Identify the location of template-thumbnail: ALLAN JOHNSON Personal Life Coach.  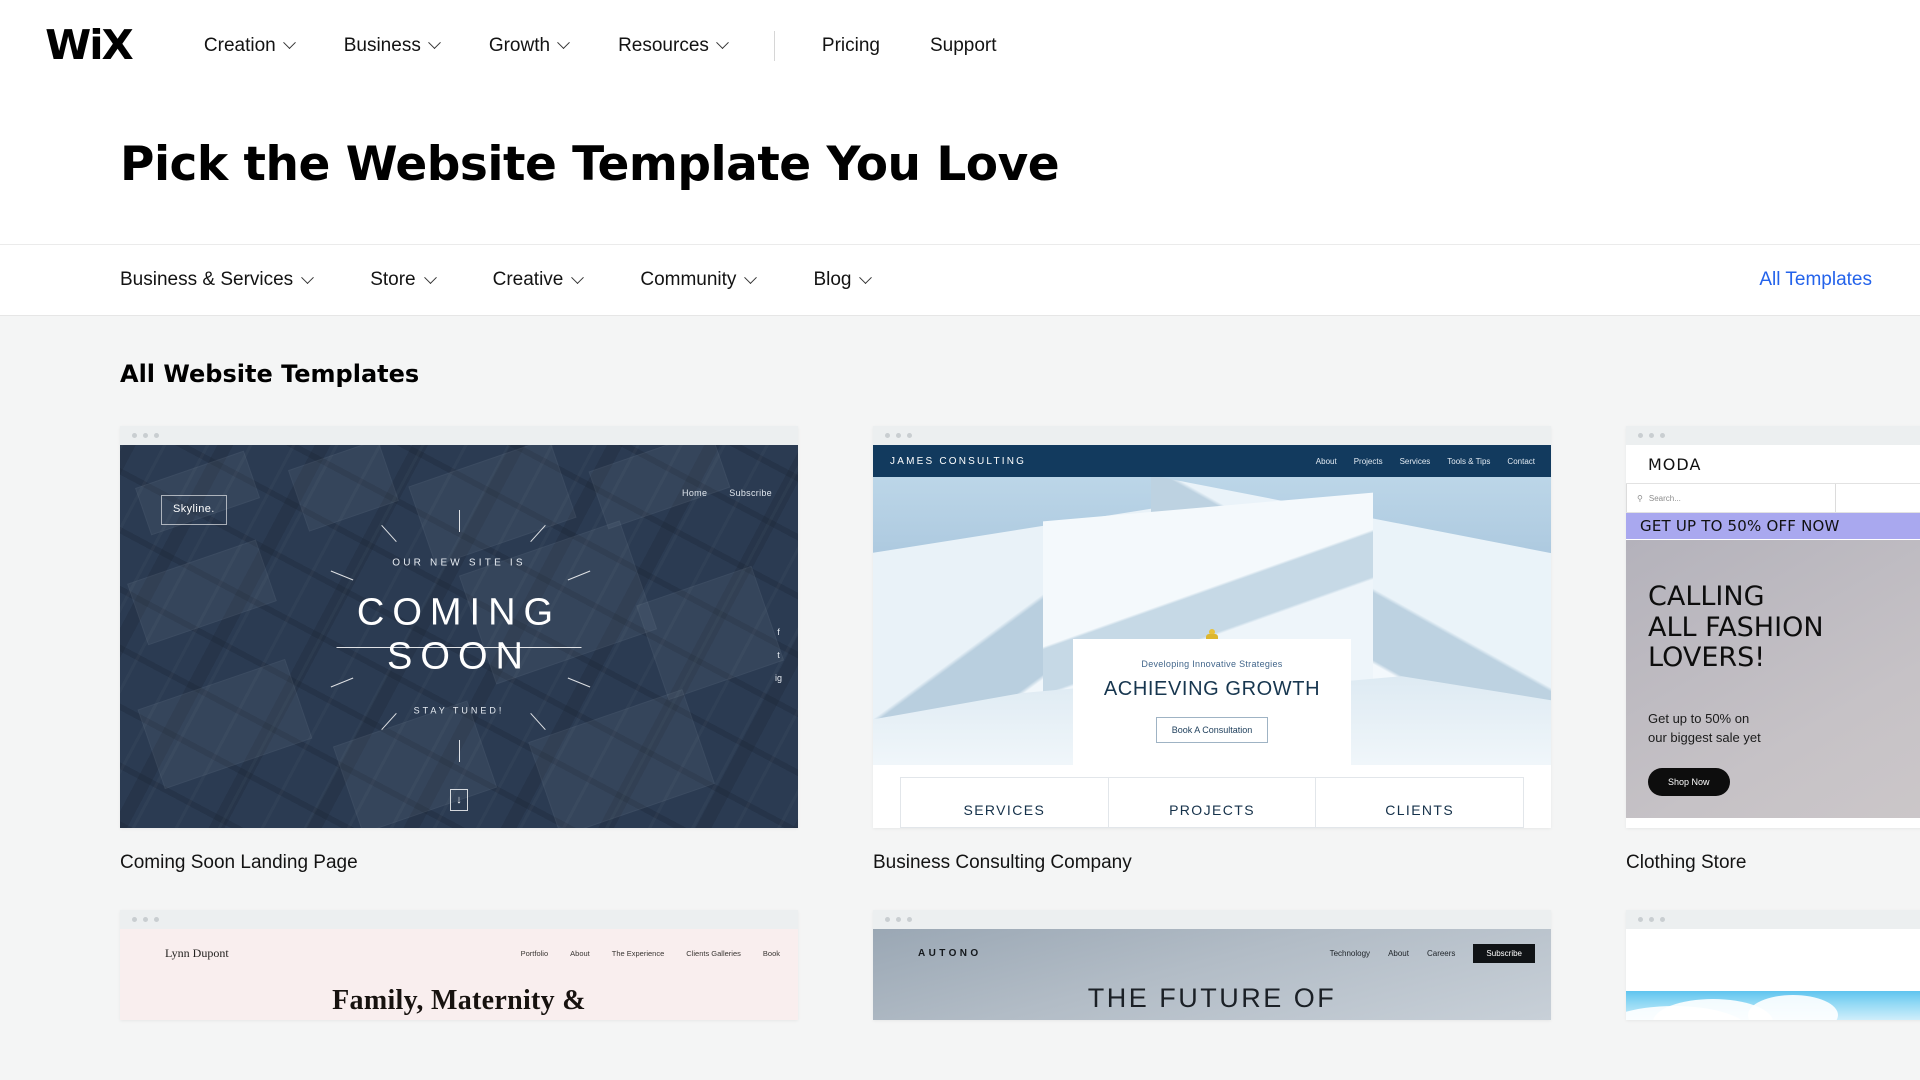
(1773, 965).